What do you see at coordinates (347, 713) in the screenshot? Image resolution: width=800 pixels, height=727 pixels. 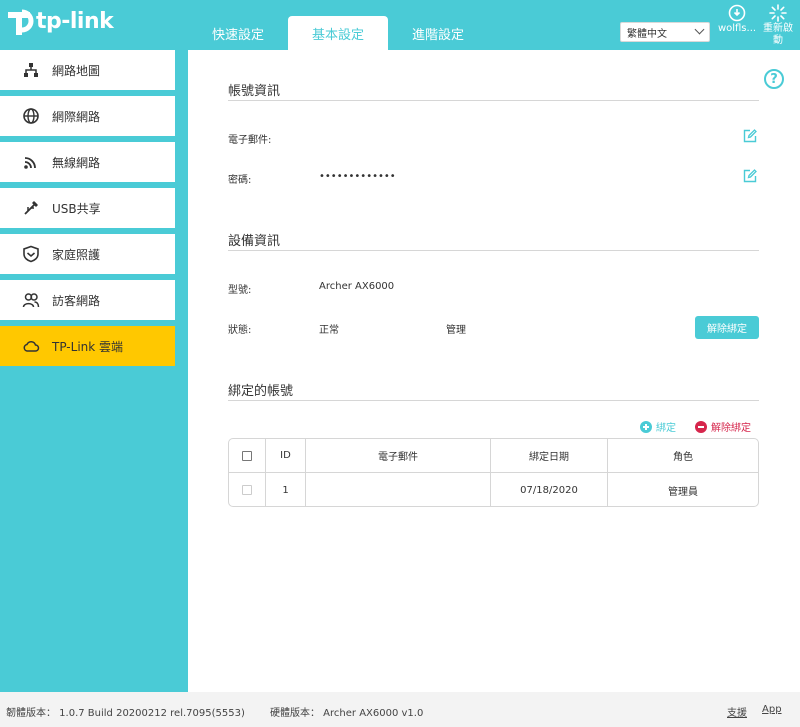 I see `hardware-version: 硬體版本： Archer AX6000 v1.0` at bounding box center [347, 713].